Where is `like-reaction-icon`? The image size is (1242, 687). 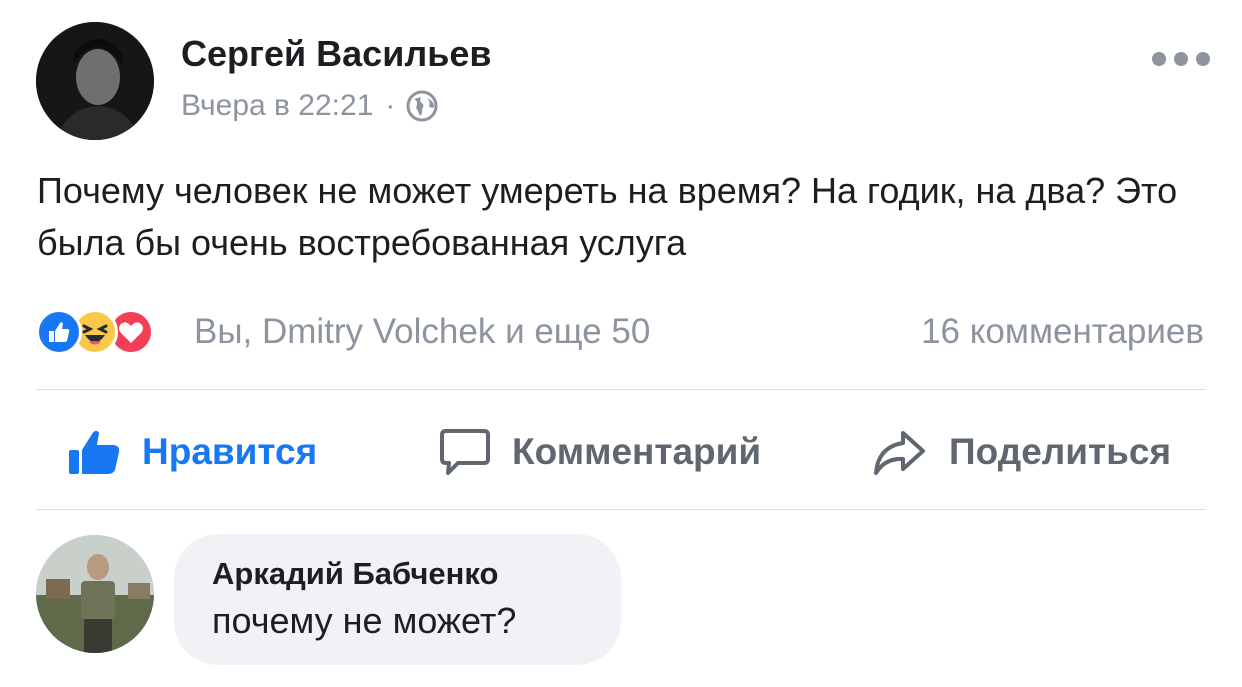
like-reaction-icon is located at coordinates (59, 332).